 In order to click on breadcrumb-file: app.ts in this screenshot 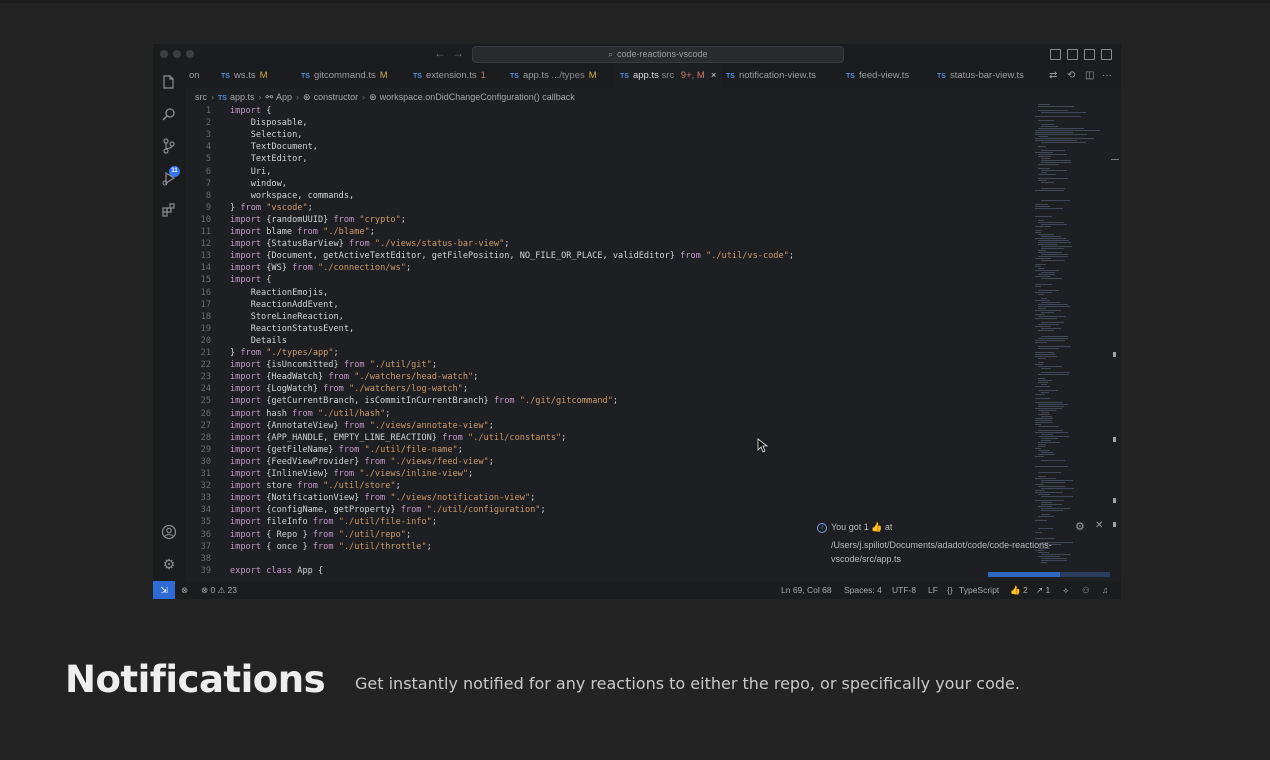, I will do `click(242, 97)`.